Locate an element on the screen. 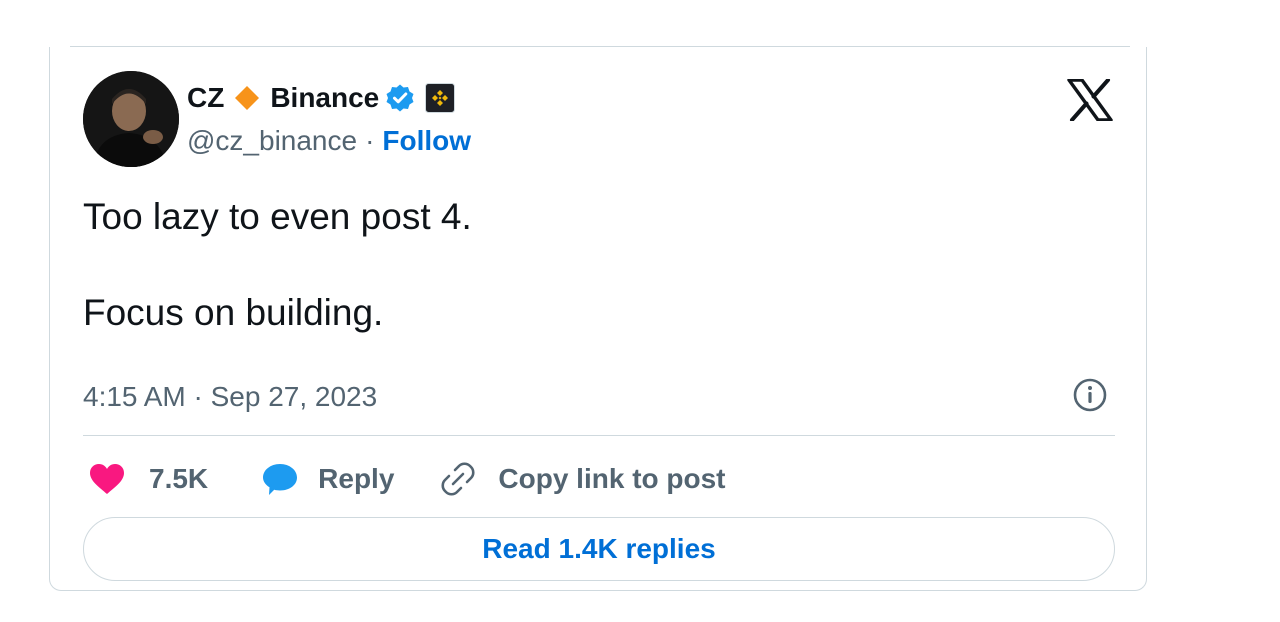 This screenshot has width=1280, height=622. action-bar: 7.5K Reply Copy link to post is located at coordinates (404, 479).